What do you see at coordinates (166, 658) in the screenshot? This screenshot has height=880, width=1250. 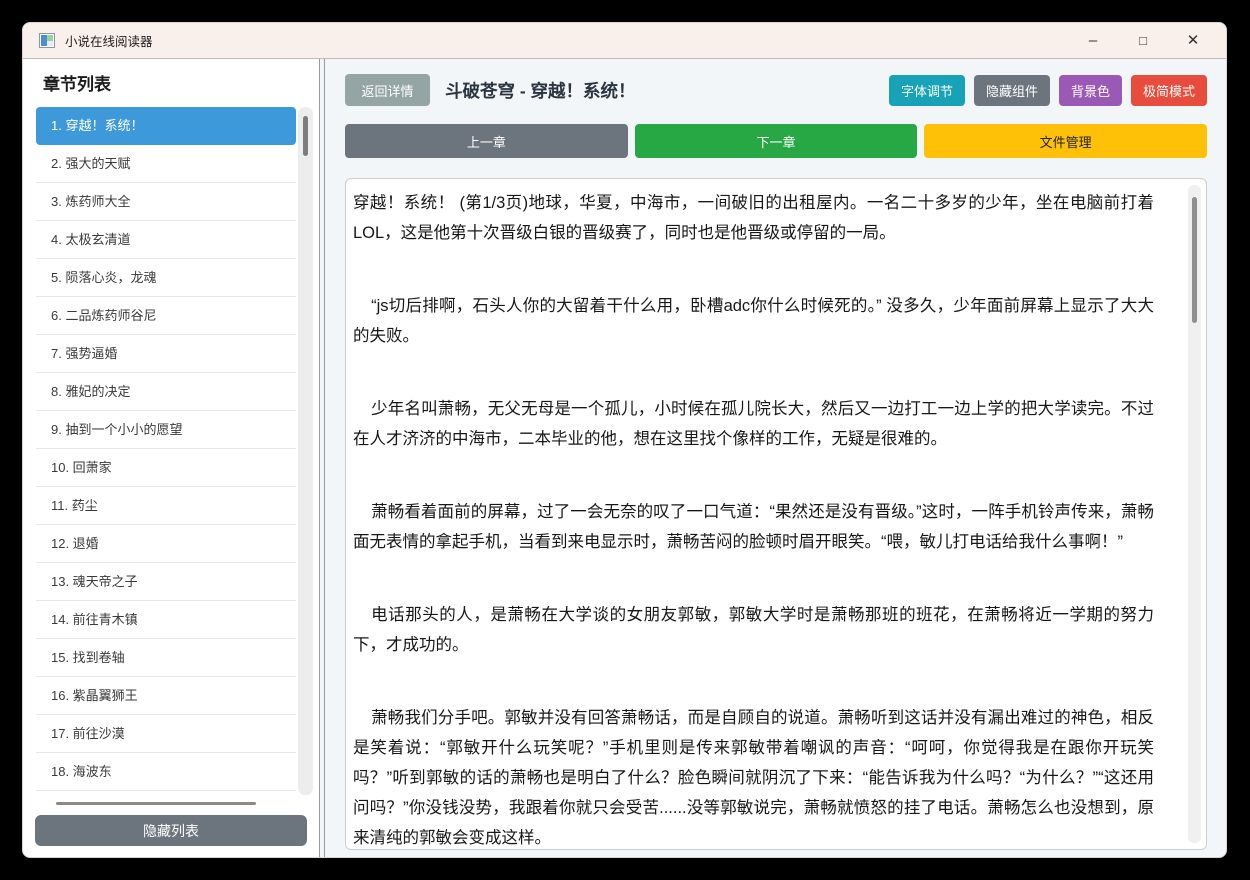 I see `chapter-item: 15. 找到卷轴` at bounding box center [166, 658].